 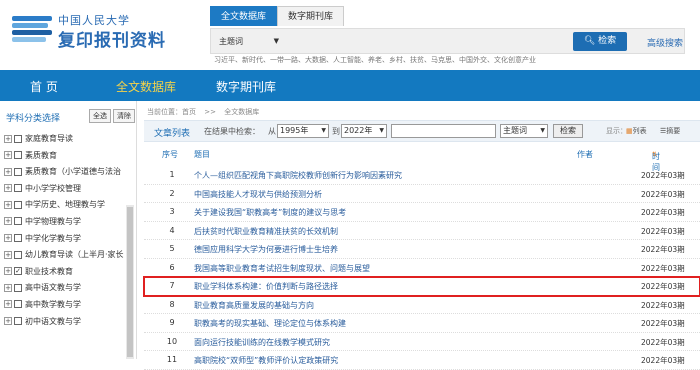 What do you see at coordinates (670, 131) in the screenshot?
I see `summary-view-button: ☰摘要` at bounding box center [670, 131].